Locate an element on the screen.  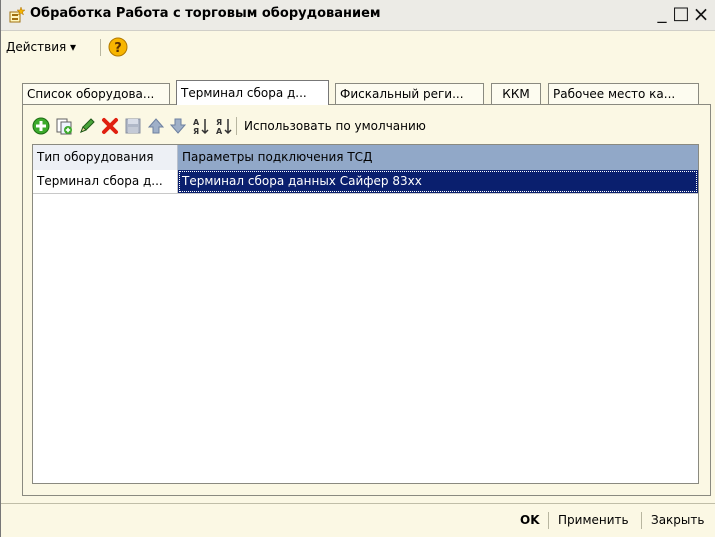
add-icon is located at coordinates (41, 126).